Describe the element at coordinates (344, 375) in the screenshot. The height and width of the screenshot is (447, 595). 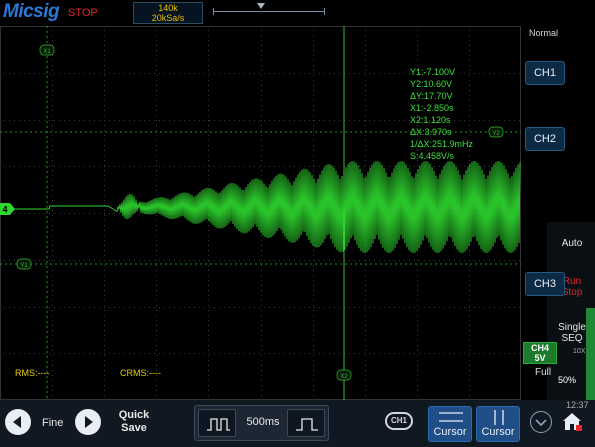
I see `cursor-x2-tag: X2` at that location.